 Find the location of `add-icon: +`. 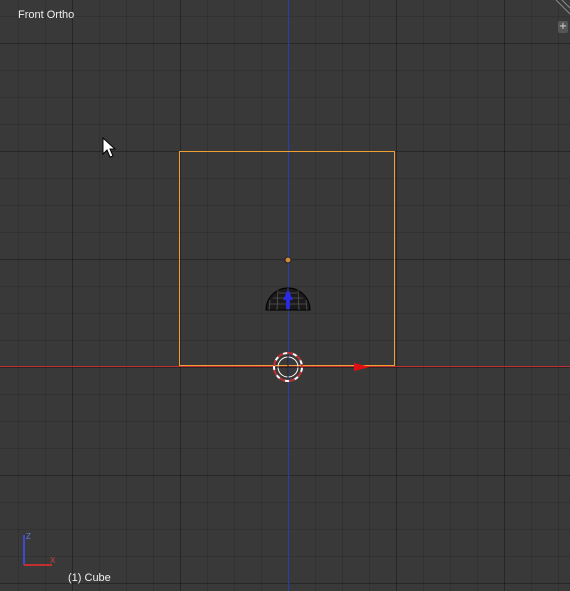

add-icon: + is located at coordinates (563, 27).